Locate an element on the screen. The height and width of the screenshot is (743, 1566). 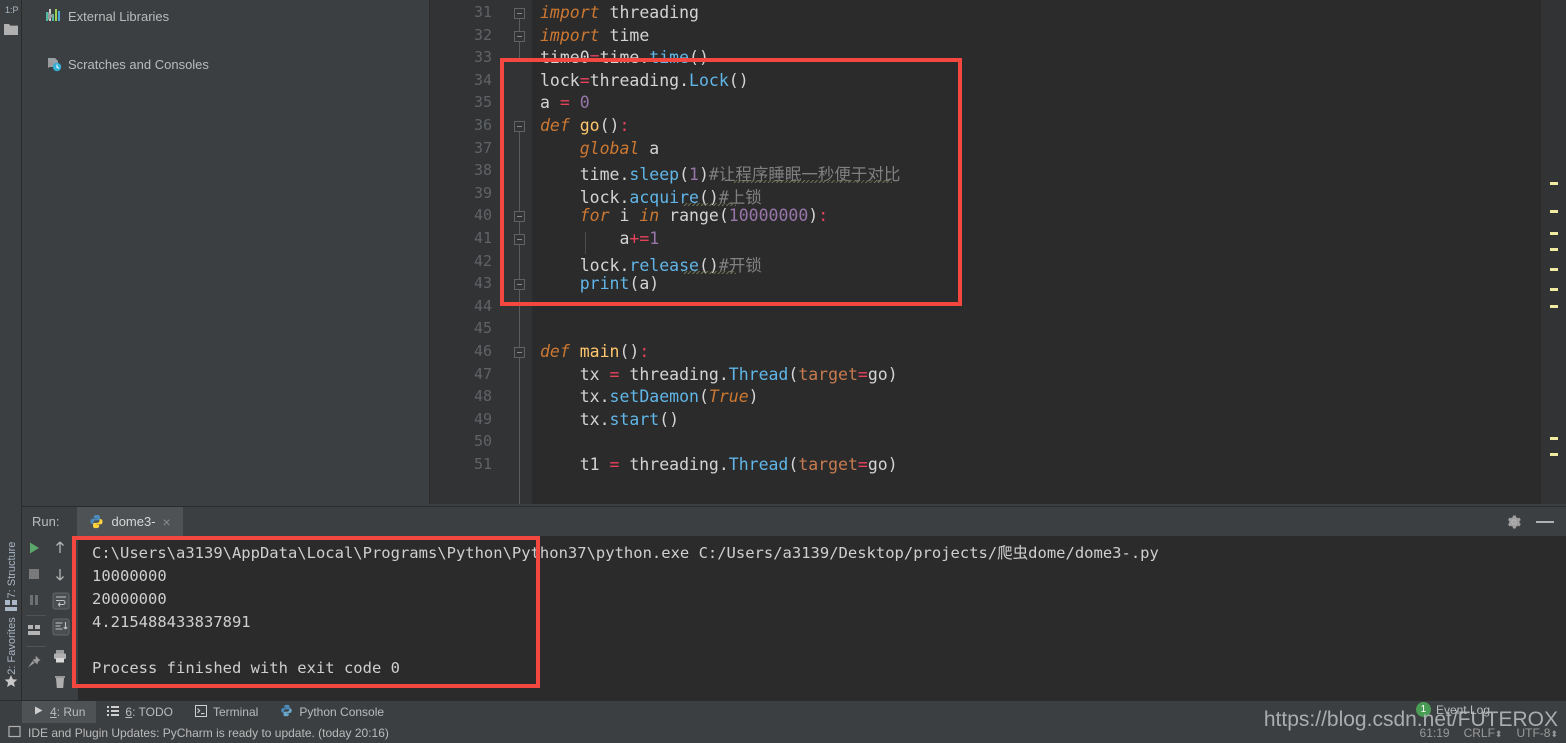
code-folding-column is located at coordinates (516, 252).